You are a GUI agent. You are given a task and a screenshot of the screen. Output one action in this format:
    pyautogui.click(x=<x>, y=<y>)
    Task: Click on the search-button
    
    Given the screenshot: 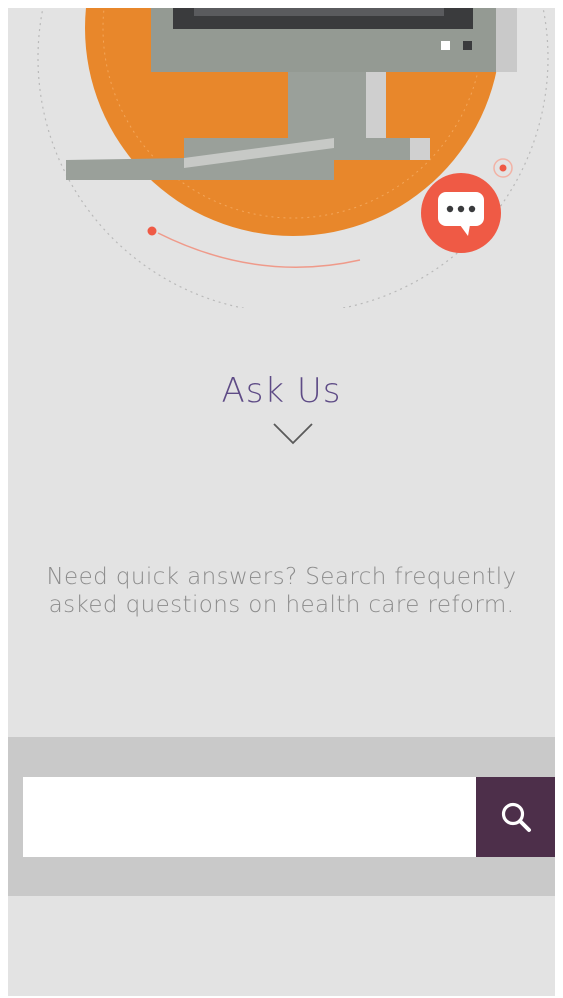 What is the action you would take?
    pyautogui.click(x=515, y=817)
    